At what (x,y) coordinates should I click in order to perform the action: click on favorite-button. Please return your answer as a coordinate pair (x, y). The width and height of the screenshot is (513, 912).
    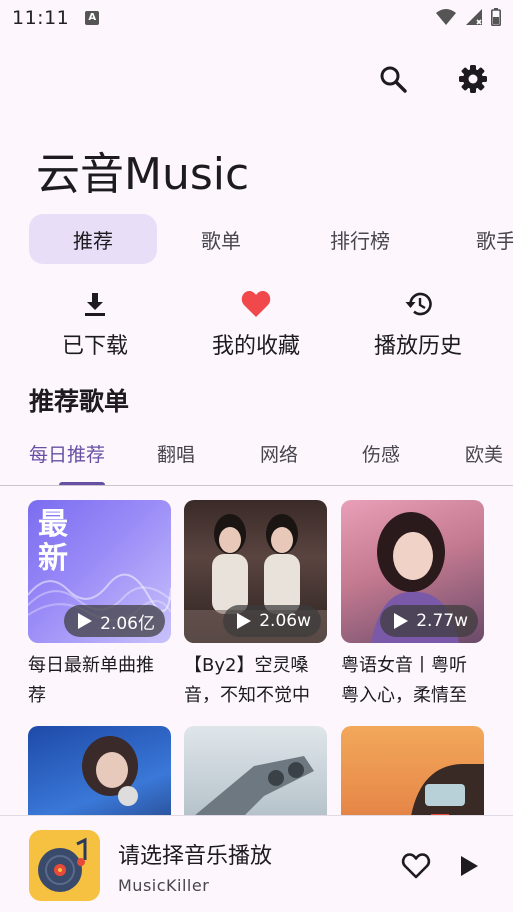
    Looking at the image, I should click on (416, 866).